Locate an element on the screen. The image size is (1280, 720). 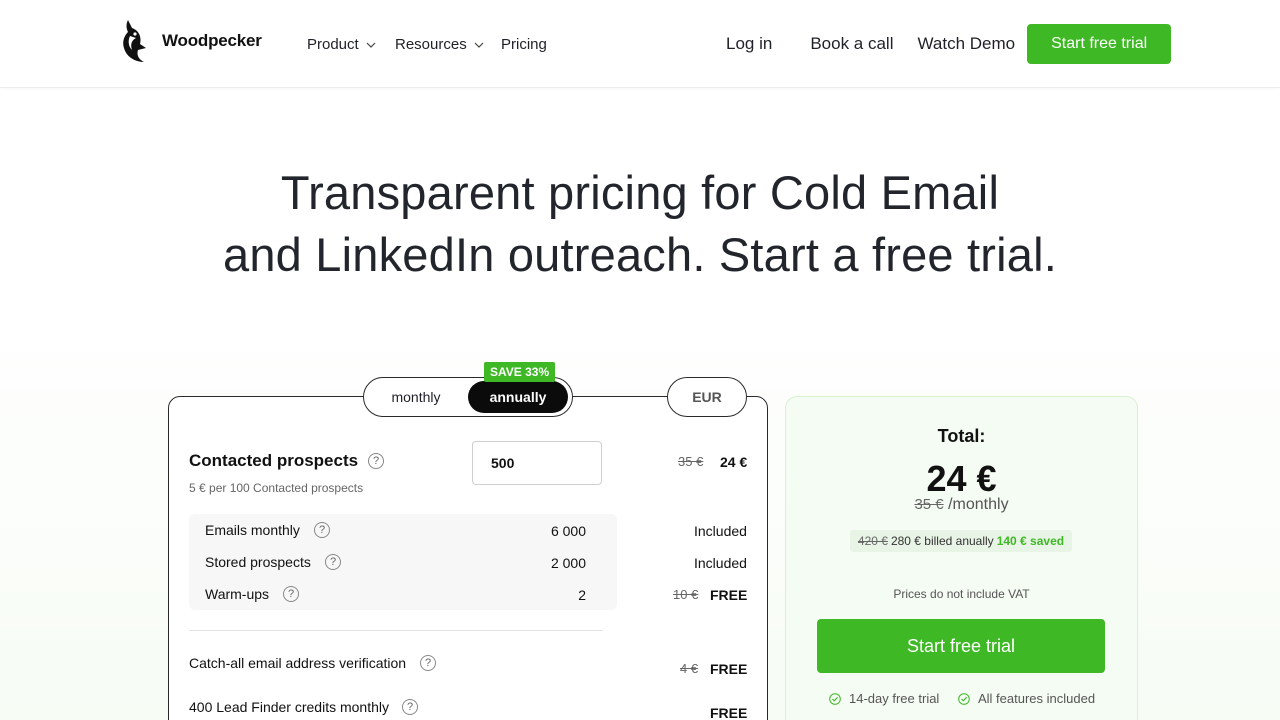
watch-demo-link: Watch Demo is located at coordinates (967, 44).